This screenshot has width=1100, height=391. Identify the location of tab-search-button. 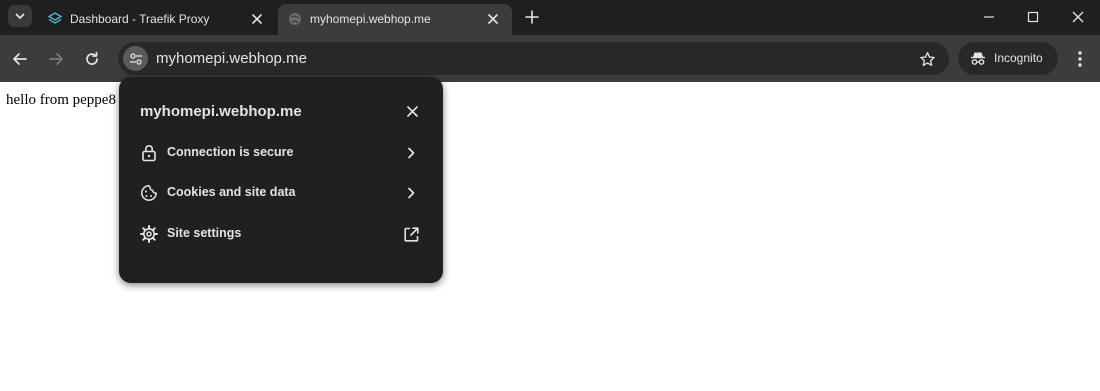
(20, 16).